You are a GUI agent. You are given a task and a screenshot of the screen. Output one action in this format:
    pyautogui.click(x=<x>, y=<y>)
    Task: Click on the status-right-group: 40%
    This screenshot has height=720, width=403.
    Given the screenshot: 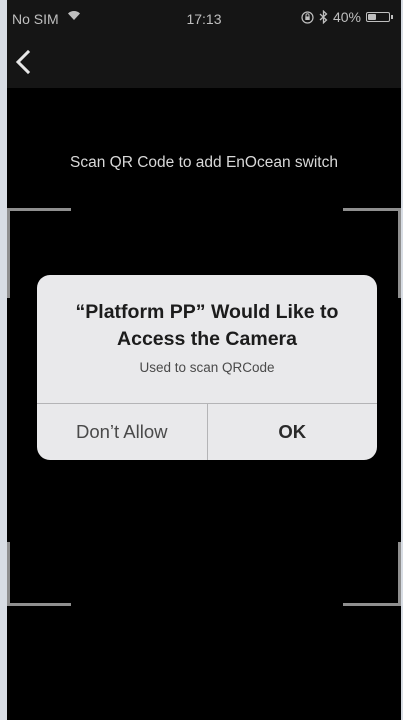 What is the action you would take?
    pyautogui.click(x=347, y=17)
    